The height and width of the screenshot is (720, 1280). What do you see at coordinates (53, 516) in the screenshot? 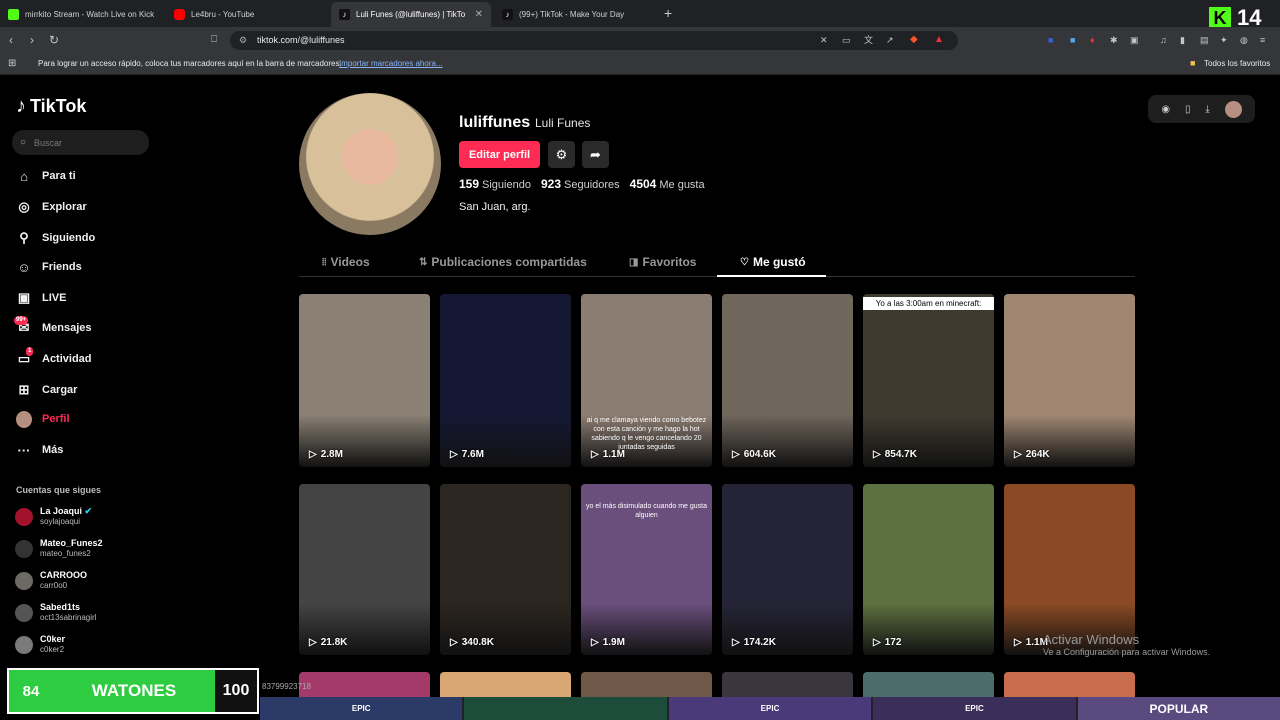
I see `following-account: La Joaqui ✔ soylajoaqui` at bounding box center [53, 516].